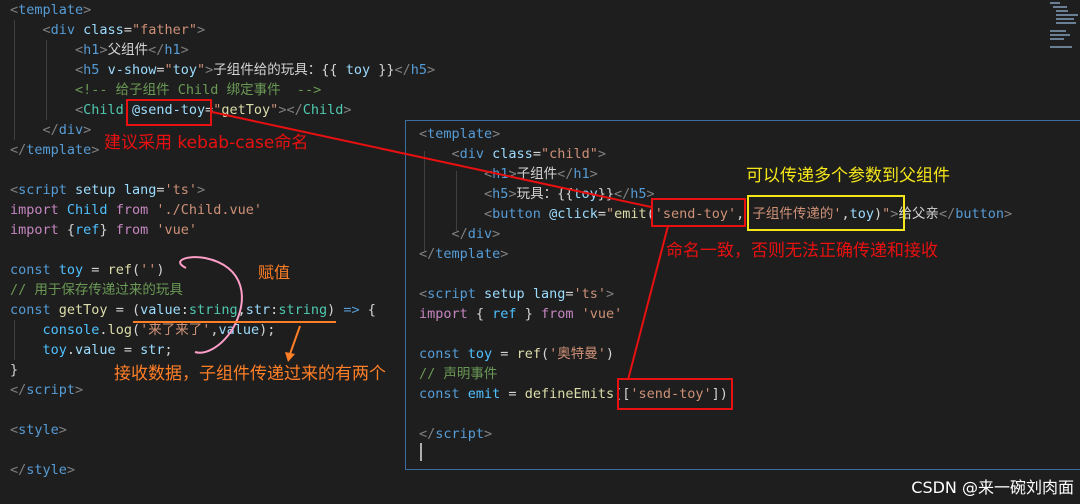 This screenshot has height=504, width=1080. I want to click on child-code-line: </script>, so click(455, 434).